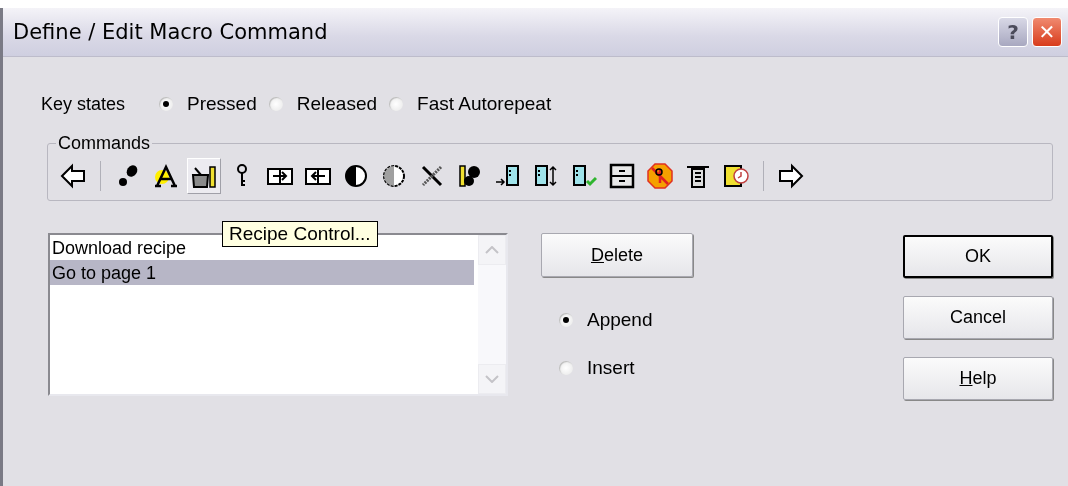  I want to click on radio-option: Append, so click(626, 320).